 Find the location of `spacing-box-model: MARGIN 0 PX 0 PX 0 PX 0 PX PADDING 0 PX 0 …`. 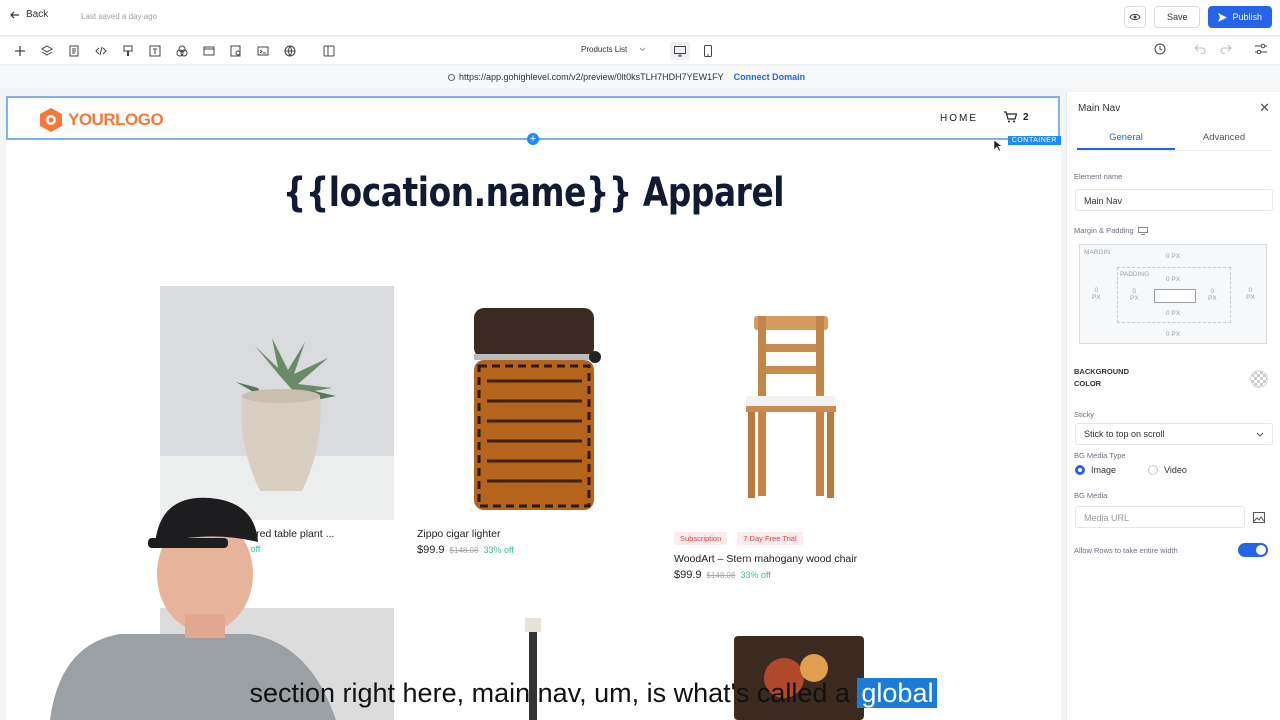

spacing-box-model: MARGIN 0 PX 0 PX 0 PX 0 PX PADDING 0 PX 0 … is located at coordinates (1173, 294).